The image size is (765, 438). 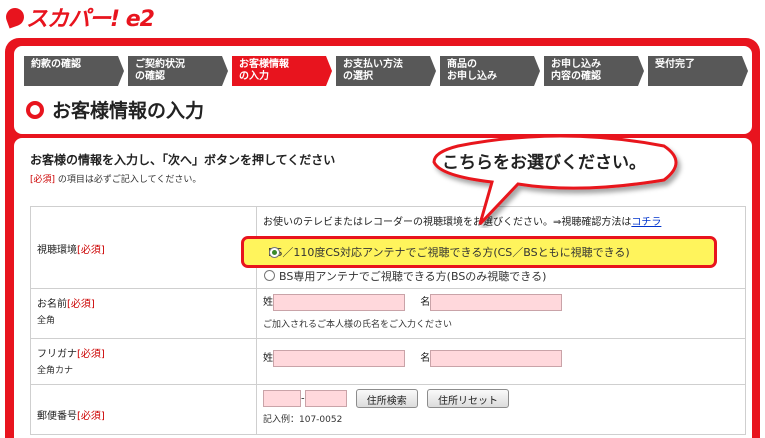 What do you see at coordinates (143, 361) in the screenshot?
I see `label-kana: フリガナ[必須] 全角カナ` at bounding box center [143, 361].